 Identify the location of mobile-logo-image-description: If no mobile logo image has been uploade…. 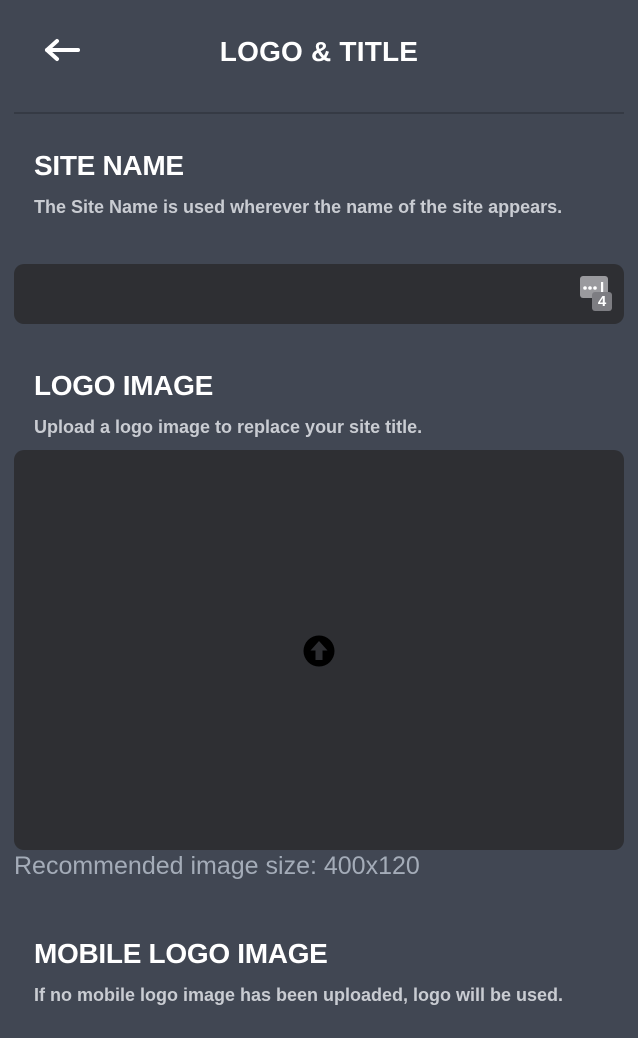
(299, 995).